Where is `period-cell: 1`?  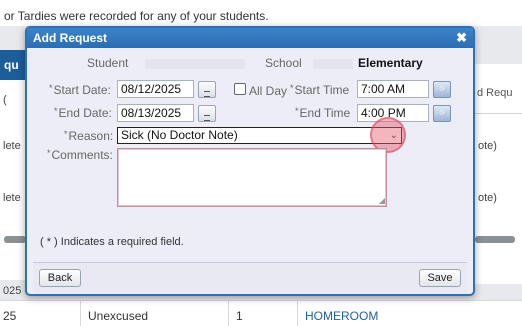
period-cell: 1 is located at coordinates (239, 316).